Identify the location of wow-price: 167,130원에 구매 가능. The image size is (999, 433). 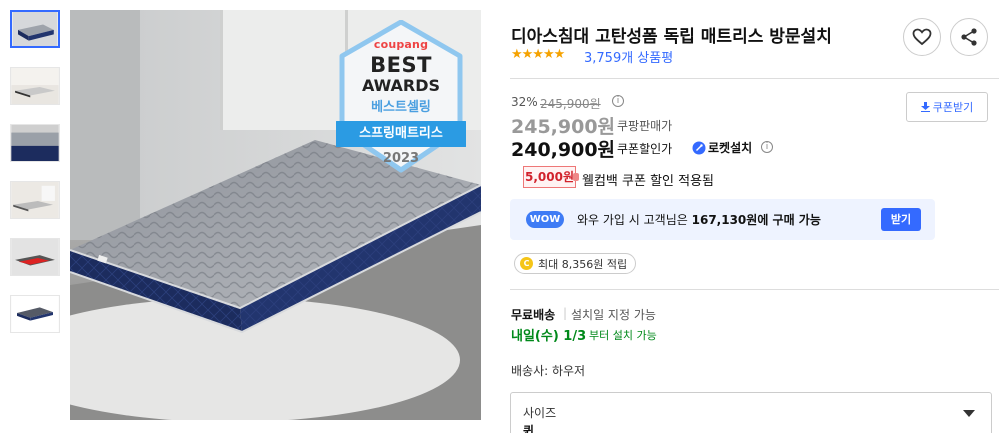
(756, 220).